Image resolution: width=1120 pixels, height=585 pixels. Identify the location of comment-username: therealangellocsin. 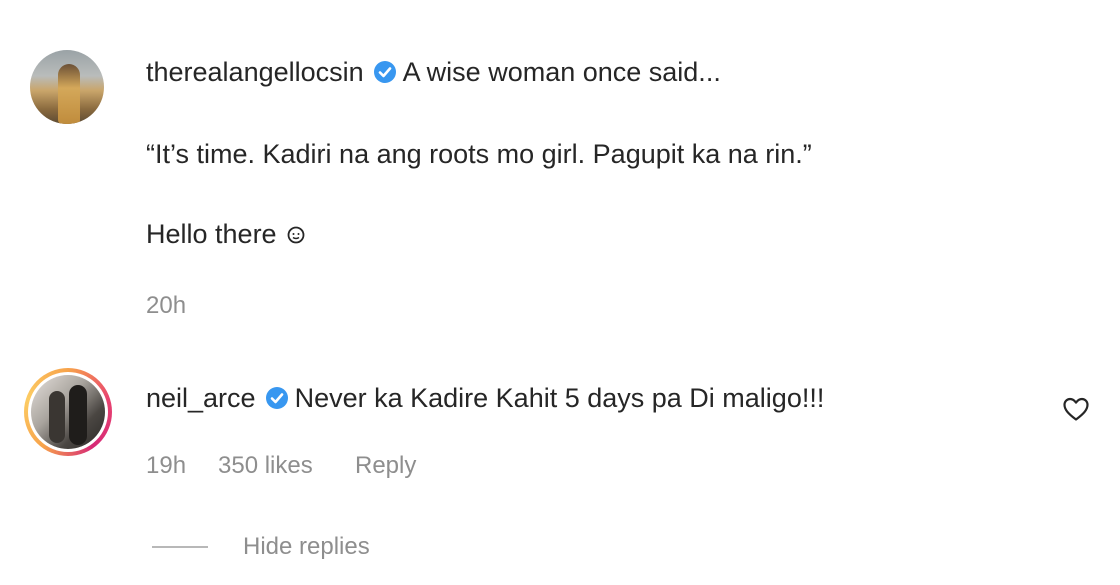
(255, 72).